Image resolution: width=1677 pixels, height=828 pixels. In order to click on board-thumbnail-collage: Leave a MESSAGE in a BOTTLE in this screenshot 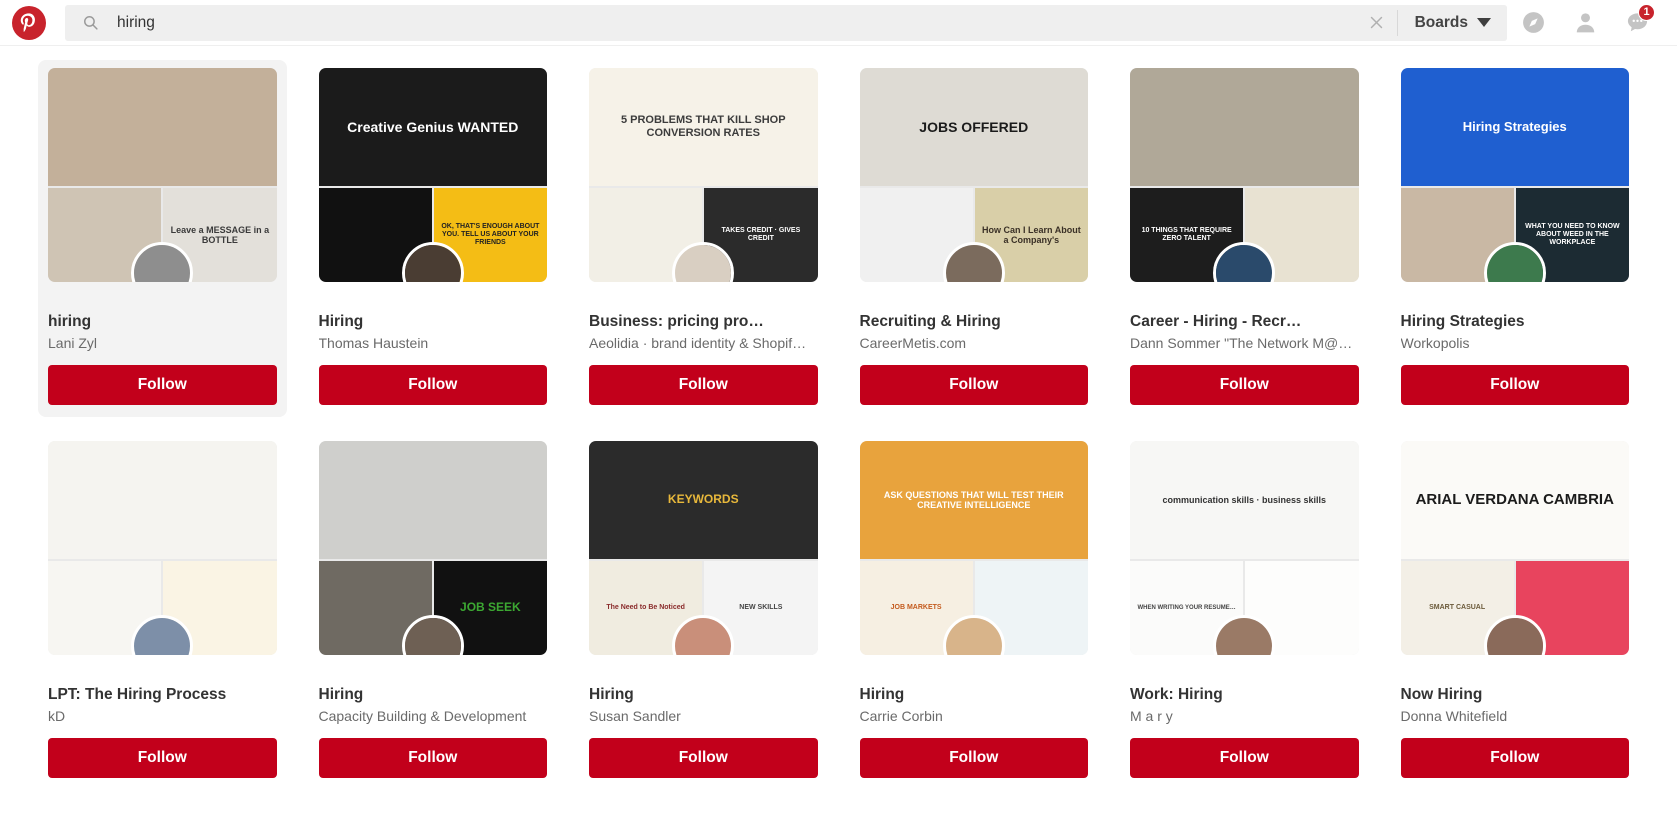, I will do `click(162, 175)`.